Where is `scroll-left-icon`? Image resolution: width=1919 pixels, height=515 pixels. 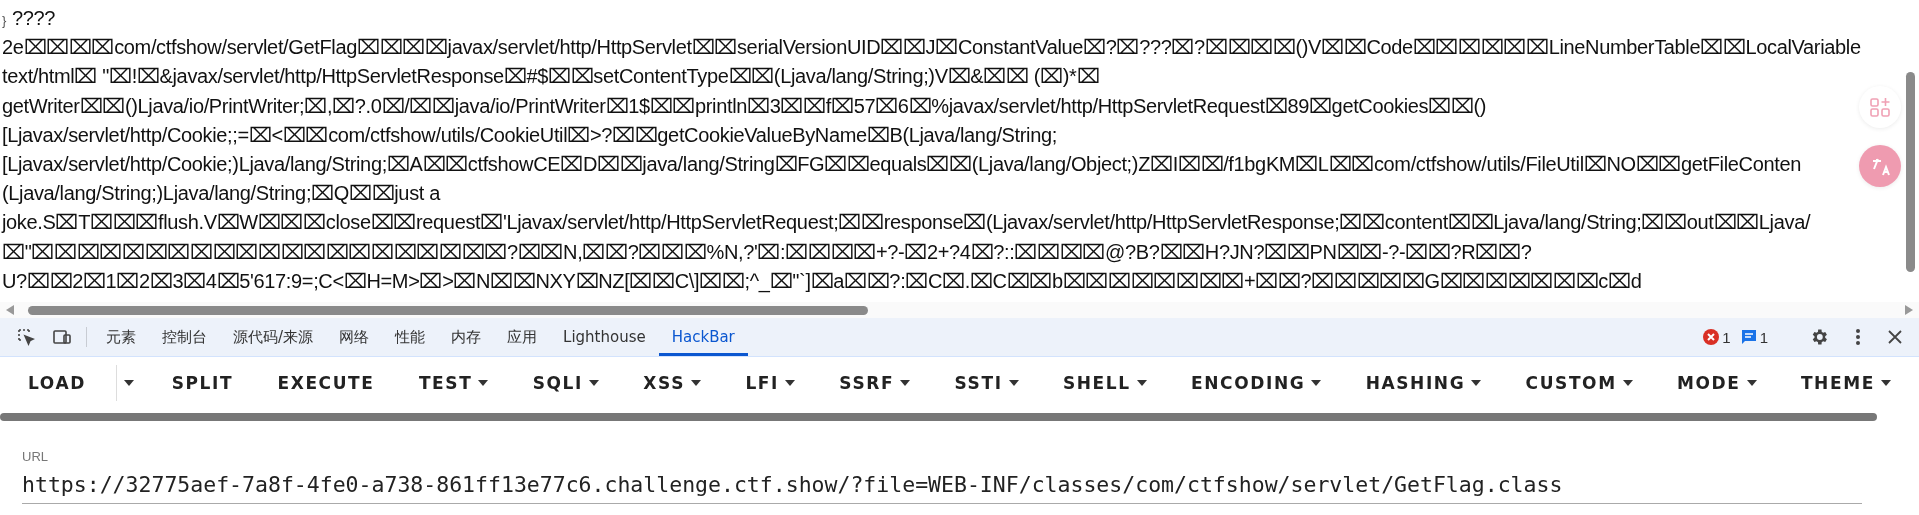 scroll-left-icon is located at coordinates (10, 310).